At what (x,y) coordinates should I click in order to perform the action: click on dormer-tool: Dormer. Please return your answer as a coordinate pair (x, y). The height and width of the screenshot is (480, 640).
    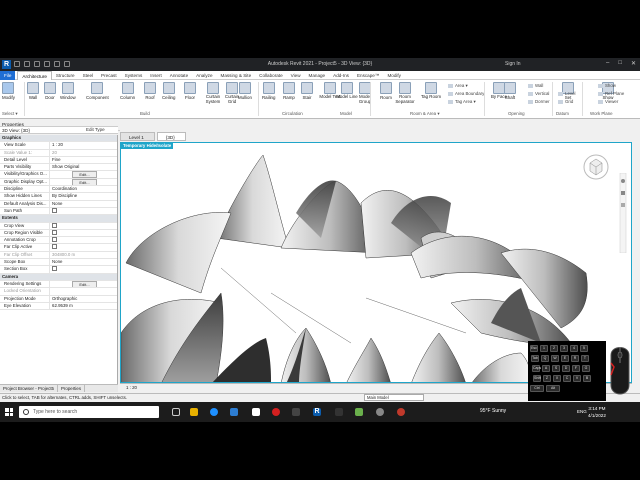
    Looking at the image, I should click on (539, 101).